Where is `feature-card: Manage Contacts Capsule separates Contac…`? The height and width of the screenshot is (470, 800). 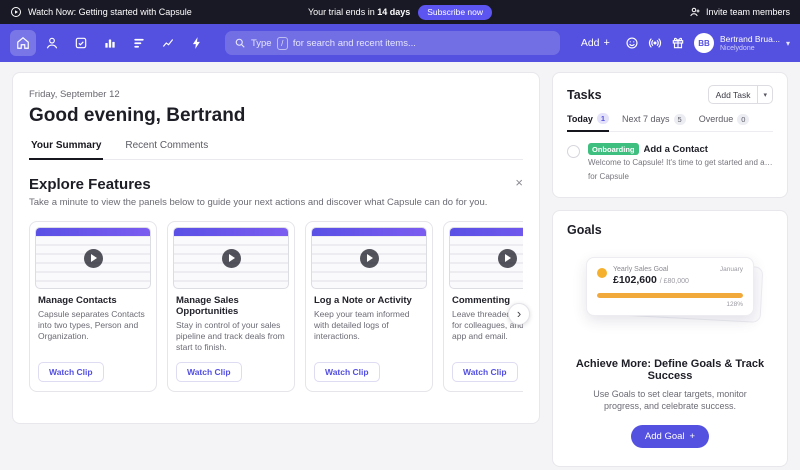 feature-card: Manage Contacts Capsule separates Contac… is located at coordinates (93, 306).